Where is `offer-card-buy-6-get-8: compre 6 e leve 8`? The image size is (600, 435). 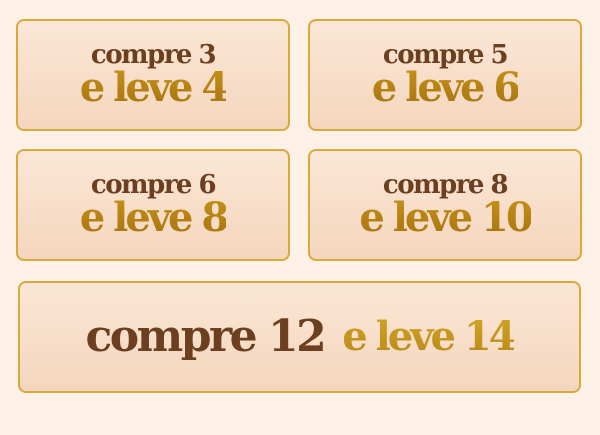 offer-card-buy-6-get-8: compre 6 e leve 8 is located at coordinates (153, 205).